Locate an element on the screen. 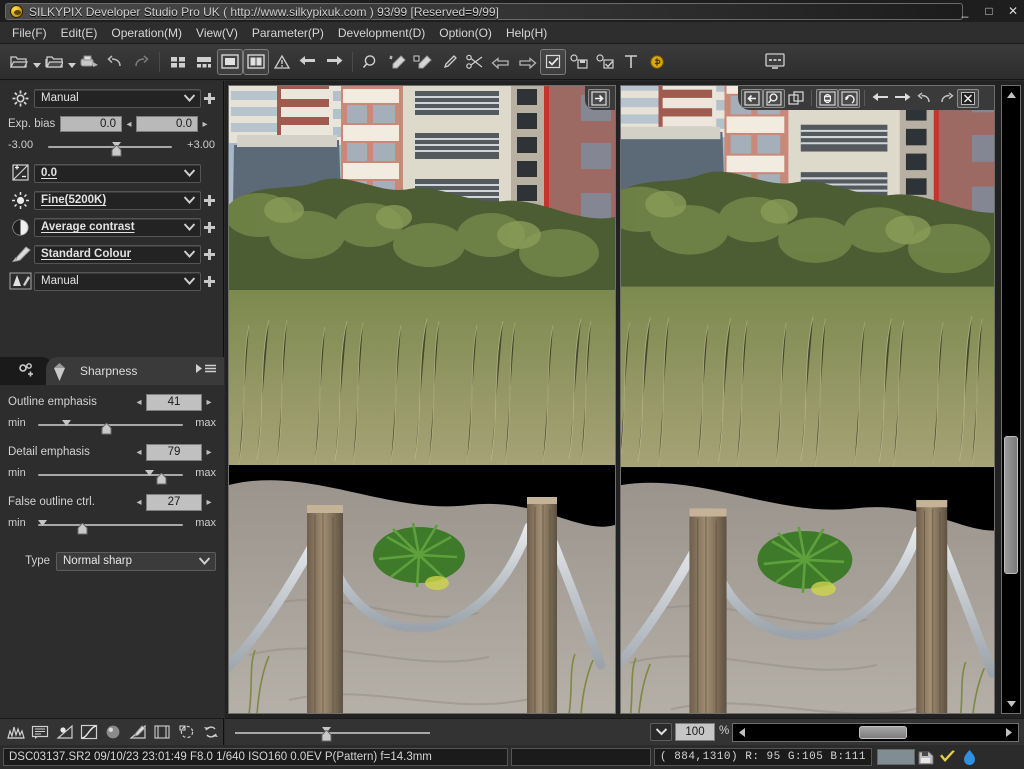 Image resolution: width=1024 pixels, height=769 pixels. exposure-tool-icon is located at coordinates (64, 732).